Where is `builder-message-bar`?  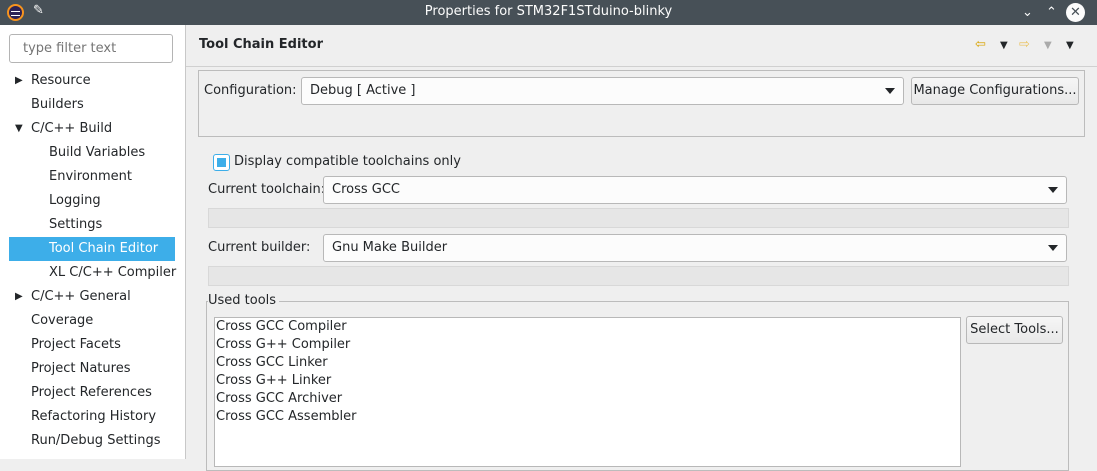 builder-message-bar is located at coordinates (638, 276).